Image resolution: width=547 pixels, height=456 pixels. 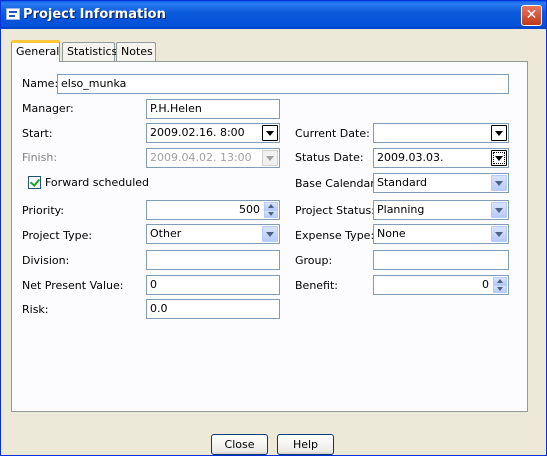 I want to click on project-status-value: Planning, so click(x=401, y=209).